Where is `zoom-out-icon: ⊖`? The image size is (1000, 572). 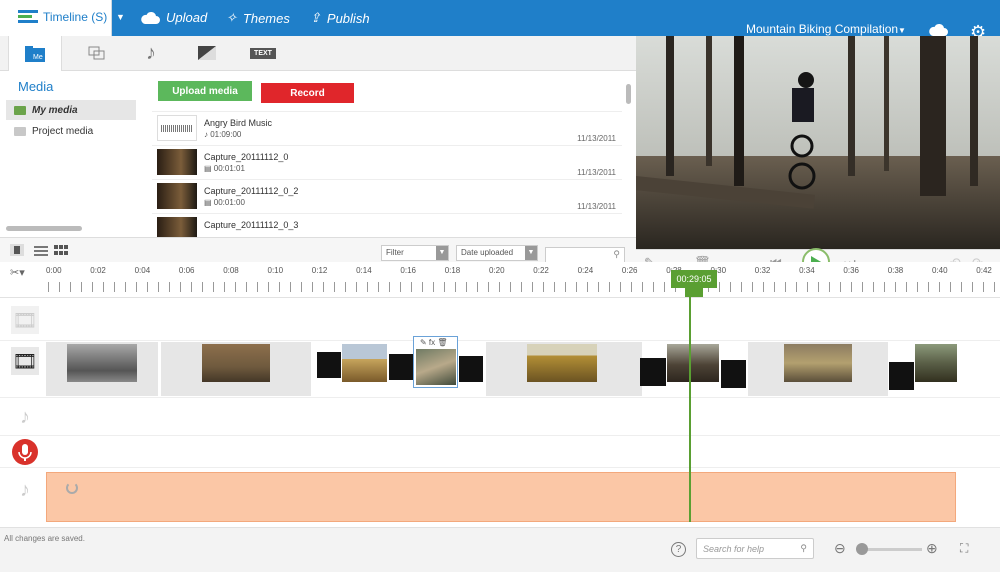 zoom-out-icon: ⊖ is located at coordinates (840, 548).